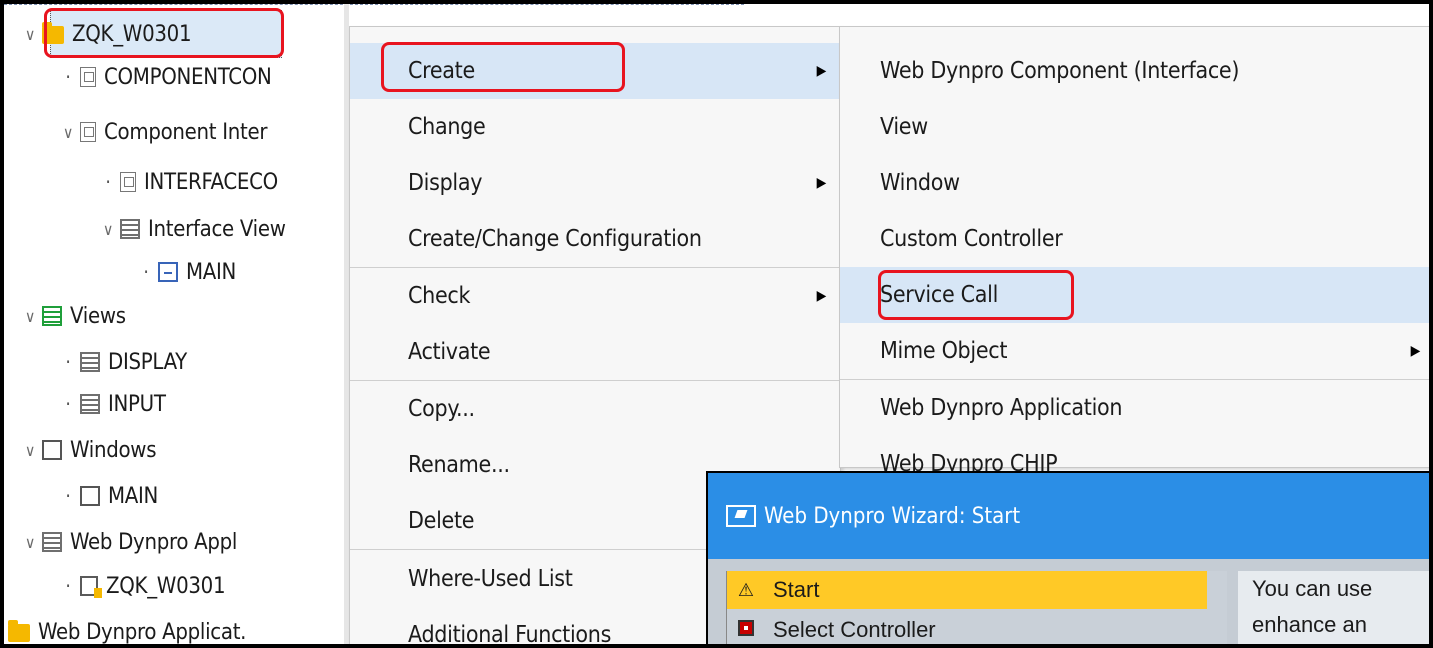  What do you see at coordinates (1134, 183) in the screenshot?
I see `submenu-item-window: Window` at bounding box center [1134, 183].